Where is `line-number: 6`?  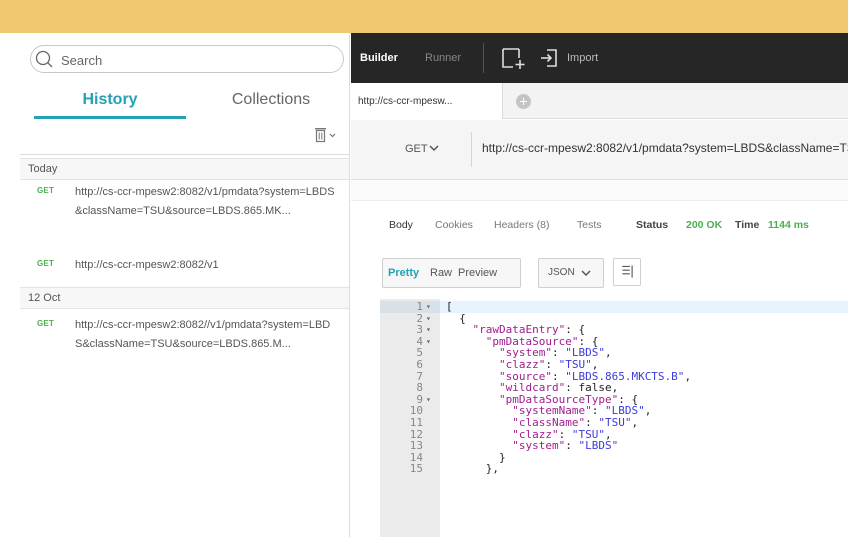 line-number: 6 is located at coordinates (419, 364).